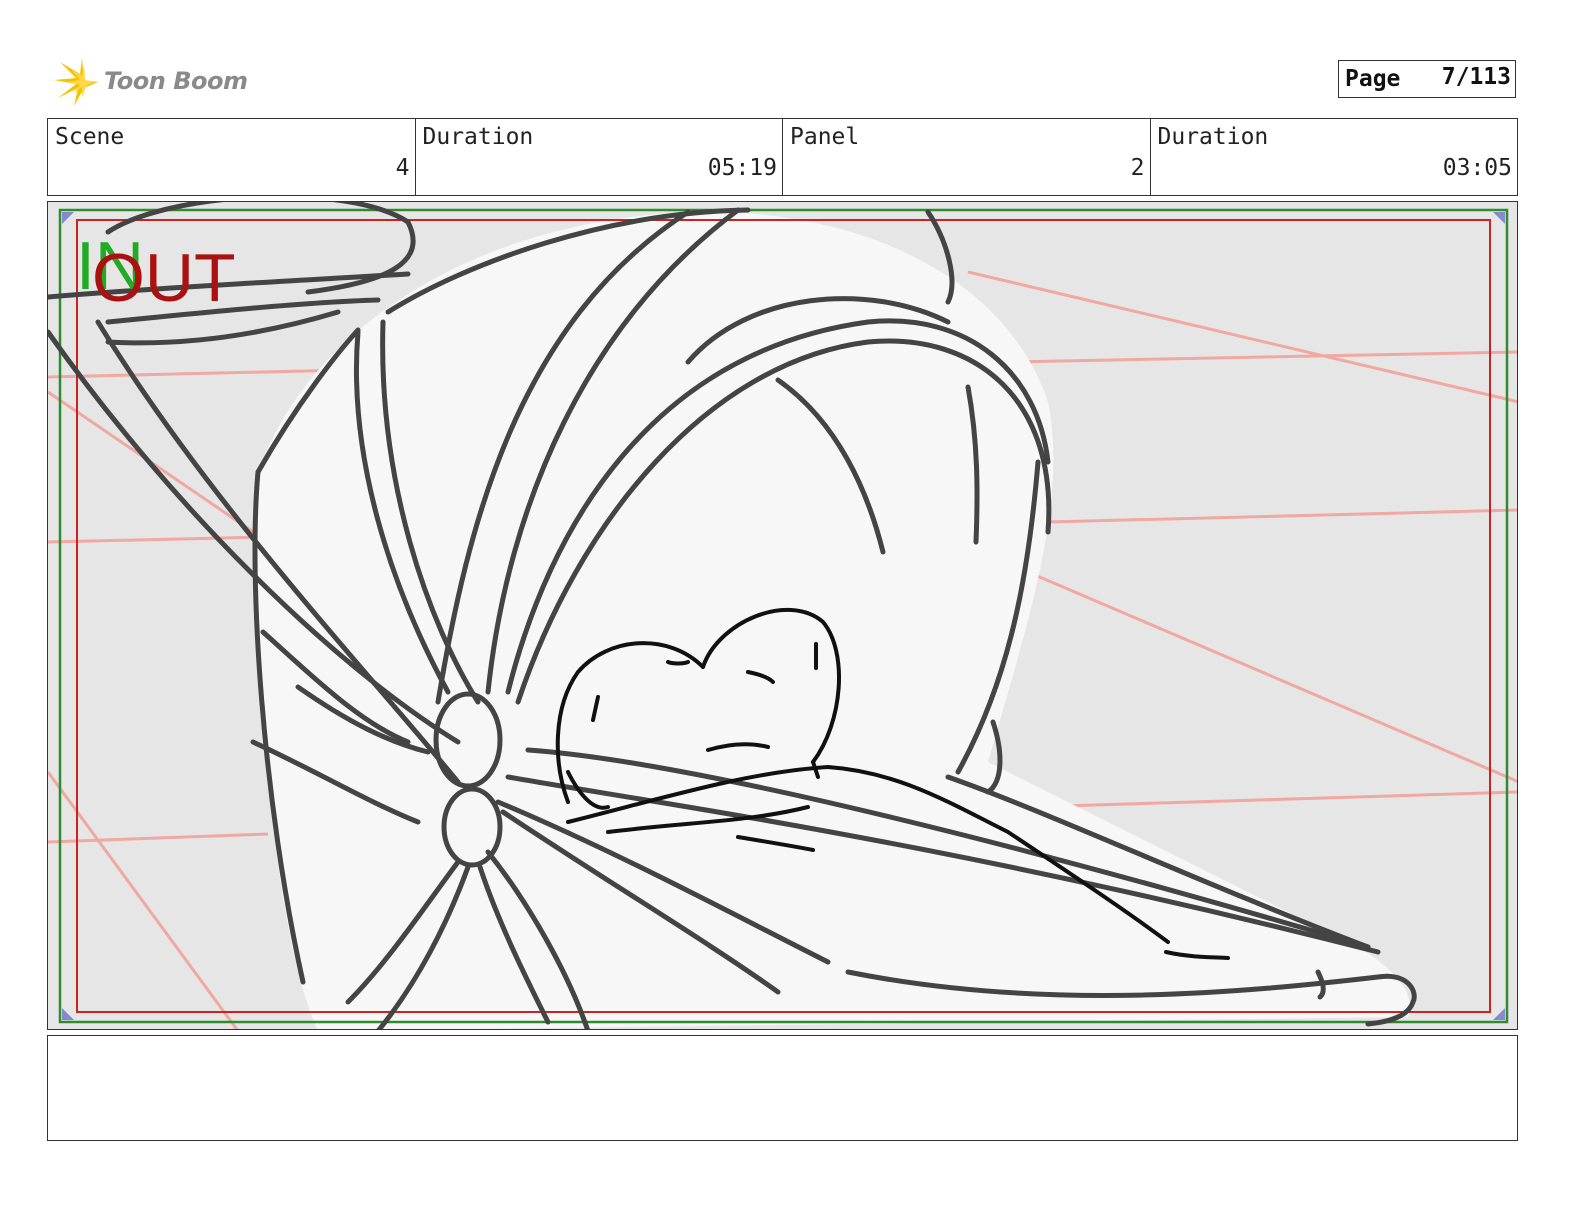  Describe the element at coordinates (742, 168) in the screenshot. I see `scene-duration-value: 05:19` at that location.